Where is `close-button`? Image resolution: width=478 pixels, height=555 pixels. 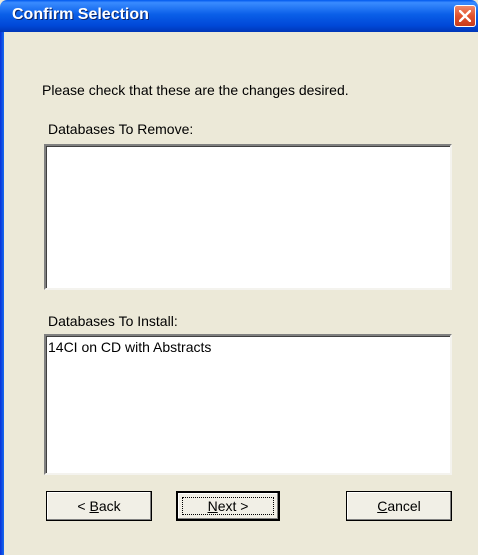 close-button is located at coordinates (465, 16).